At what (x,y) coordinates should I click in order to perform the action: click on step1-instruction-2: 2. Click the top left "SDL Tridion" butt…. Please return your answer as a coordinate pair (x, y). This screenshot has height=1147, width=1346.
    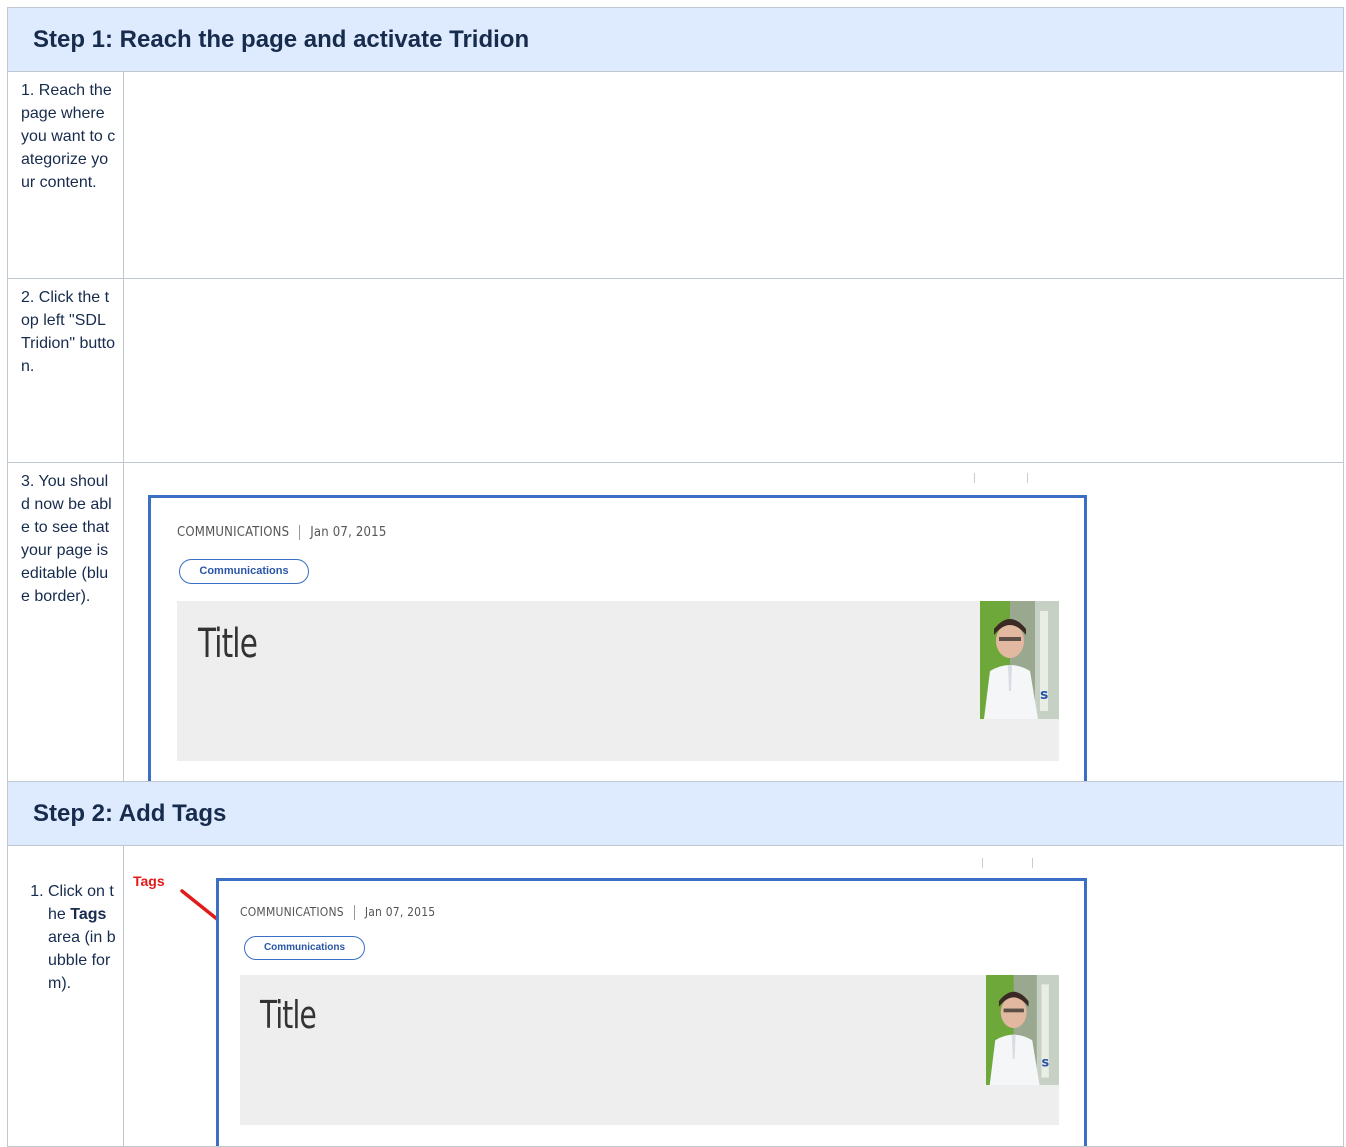
    Looking at the image, I should click on (65, 370).